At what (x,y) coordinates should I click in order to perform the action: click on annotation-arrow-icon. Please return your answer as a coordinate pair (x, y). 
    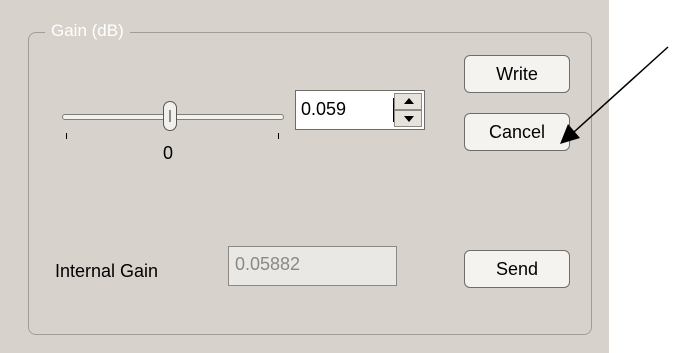
    Looking at the image, I should click on (614, 95).